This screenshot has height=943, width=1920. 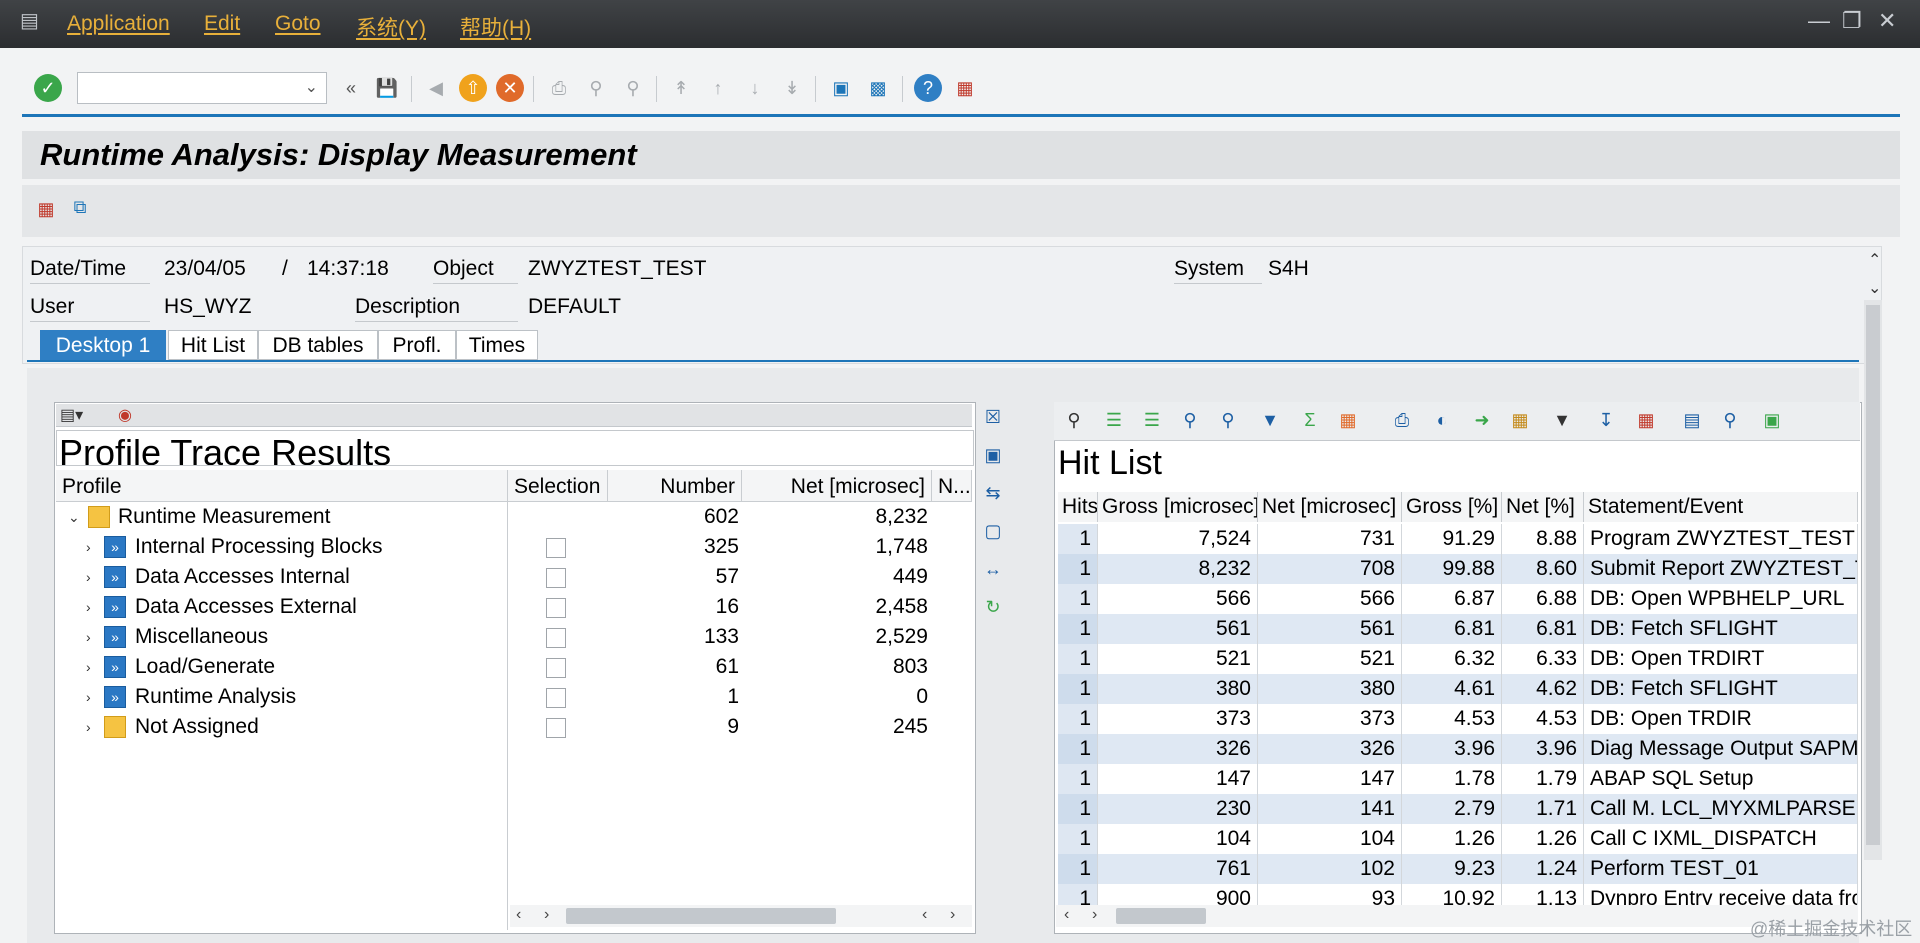 What do you see at coordinates (993, 495) in the screenshot?
I see `switch-view-icon: ⇆` at bounding box center [993, 495].